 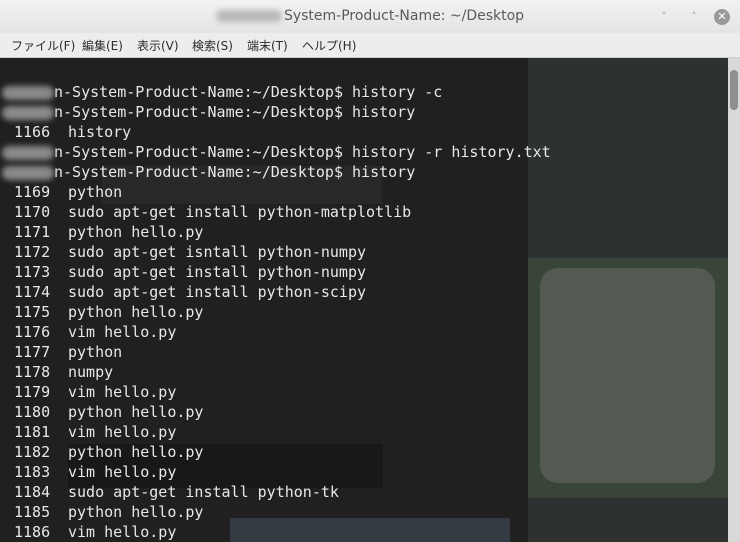 What do you see at coordinates (212, 45) in the screenshot?
I see `menu-search: 検索(S)` at bounding box center [212, 45].